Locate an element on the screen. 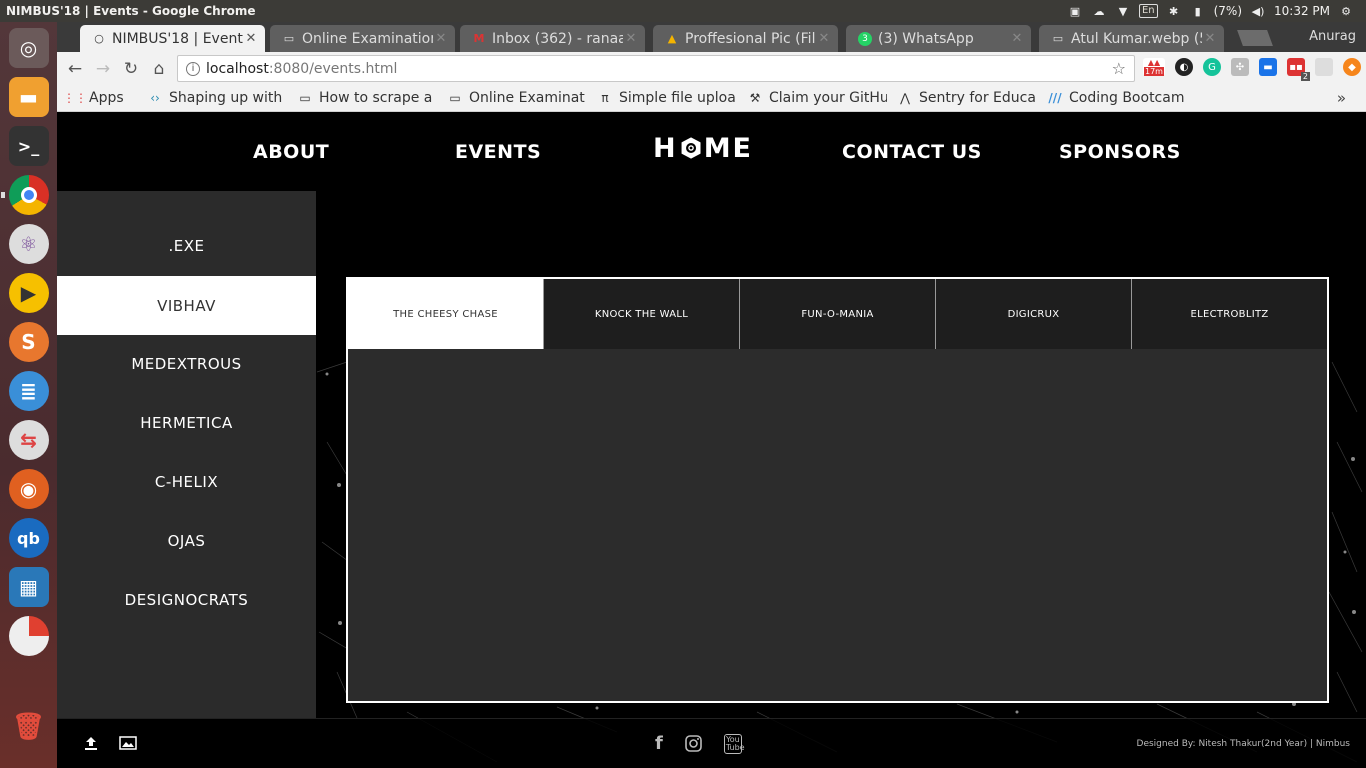 This screenshot has height=768, width=1366. gmail-icon: M is located at coordinates (479, 38).